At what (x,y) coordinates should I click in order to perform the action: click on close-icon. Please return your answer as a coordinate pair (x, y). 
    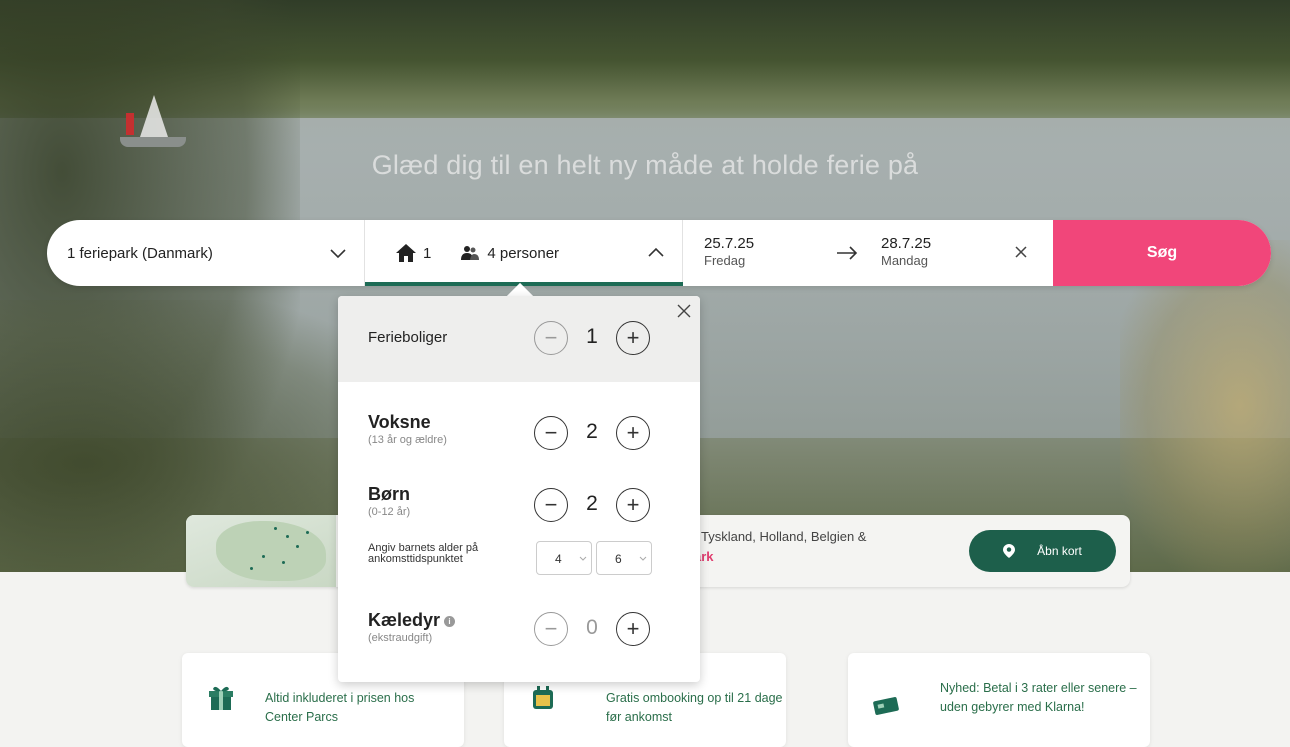
    Looking at the image, I should click on (684, 311).